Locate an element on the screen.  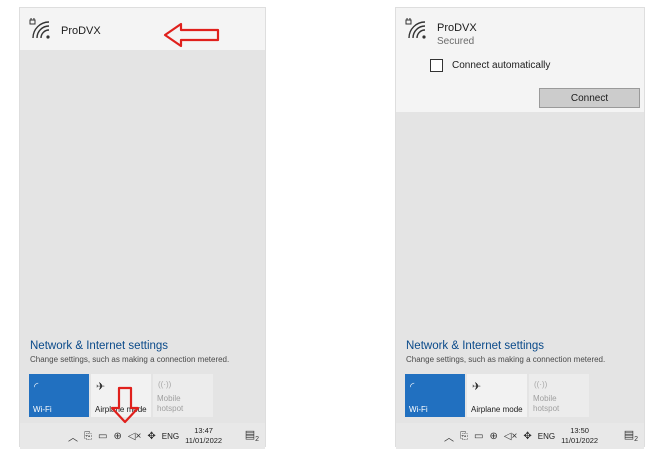
annotation-arrow-down is located at coordinates (125, 405).